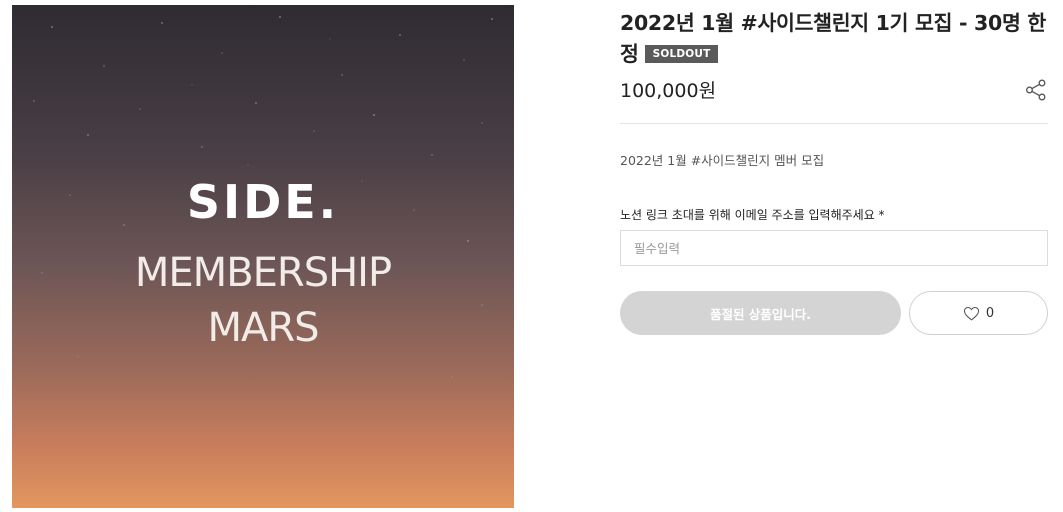 The width and height of the screenshot is (1063, 512). What do you see at coordinates (668, 91) in the screenshot?
I see `product-price: 100,000원` at bounding box center [668, 91].